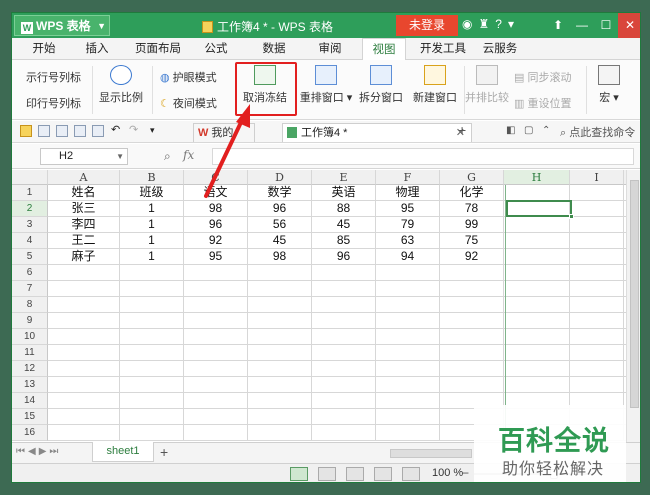 This screenshot has width=650, height=495. I want to click on row-header: 8, so click(30, 305).